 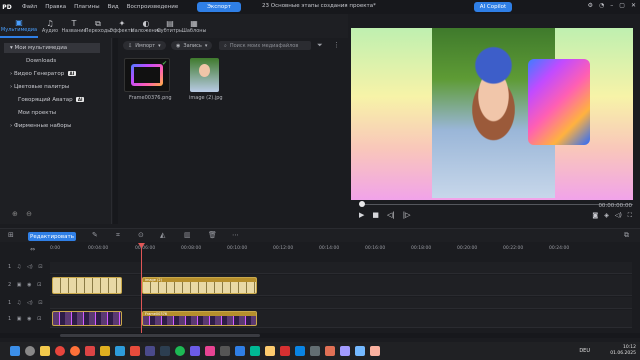 What do you see at coordinates (622, 5) in the screenshot?
I see `maximize-icon: ▢` at bounding box center [622, 5].